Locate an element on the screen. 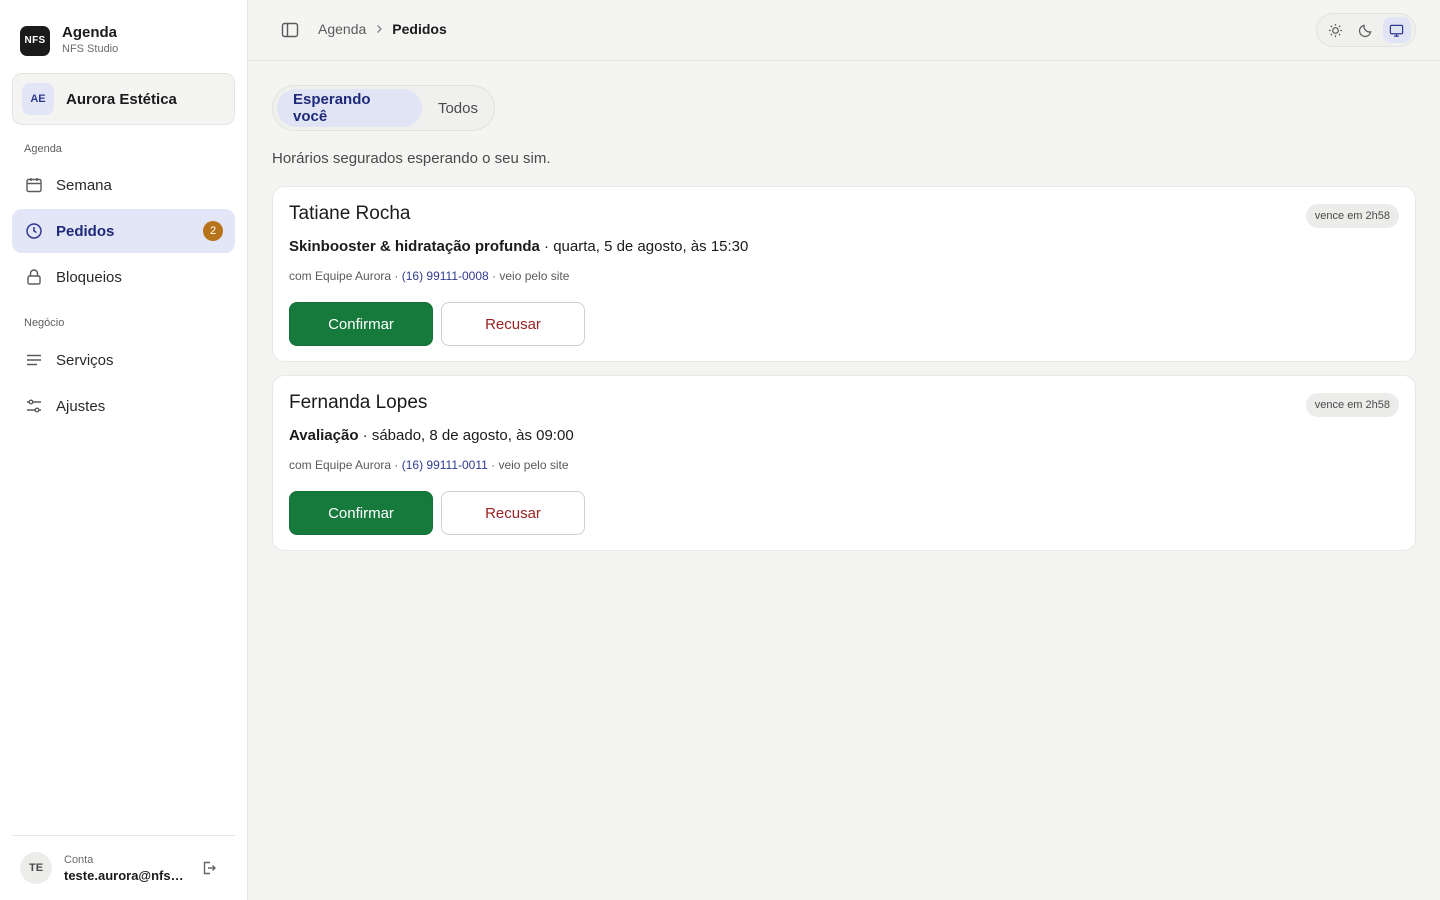 The height and width of the screenshot is (900, 1440). sidebar-item-servicos: Serviços is located at coordinates (123, 360).